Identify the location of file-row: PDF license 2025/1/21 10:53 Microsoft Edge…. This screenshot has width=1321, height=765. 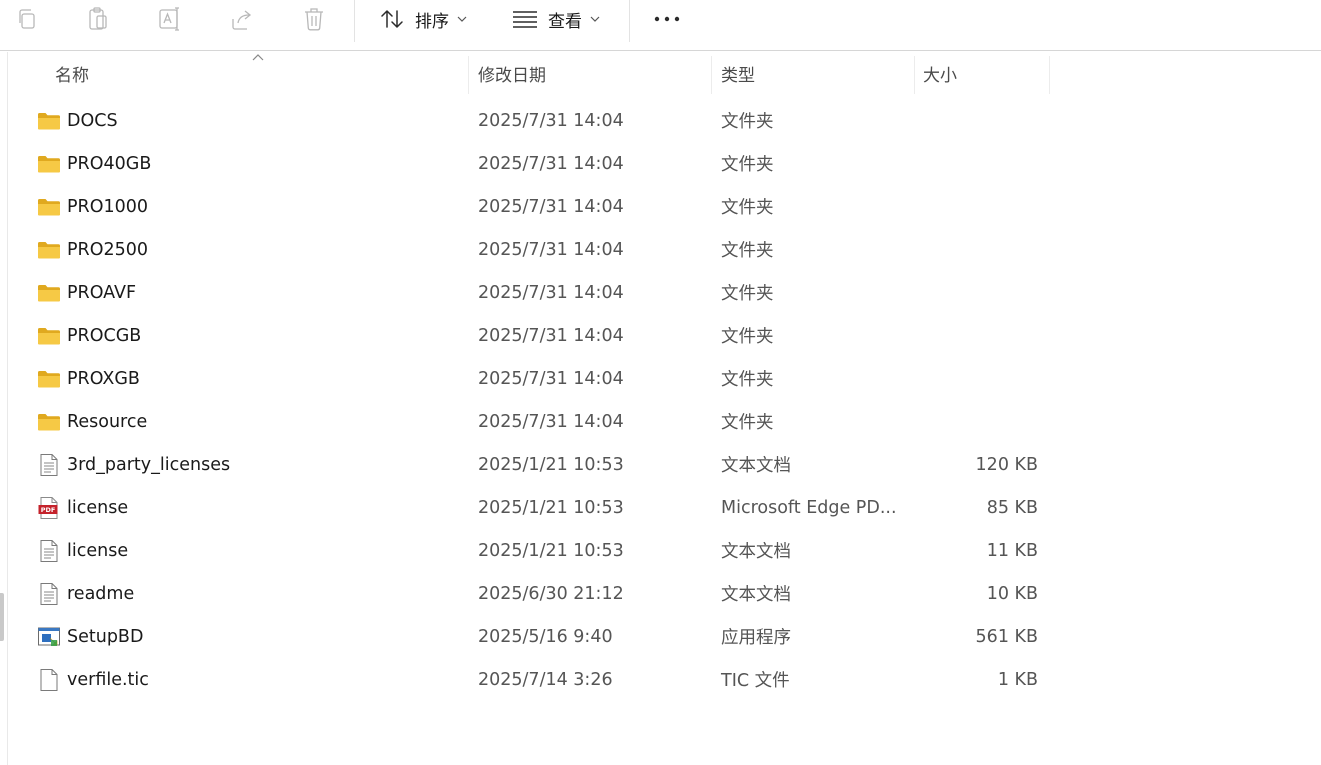
(529, 507).